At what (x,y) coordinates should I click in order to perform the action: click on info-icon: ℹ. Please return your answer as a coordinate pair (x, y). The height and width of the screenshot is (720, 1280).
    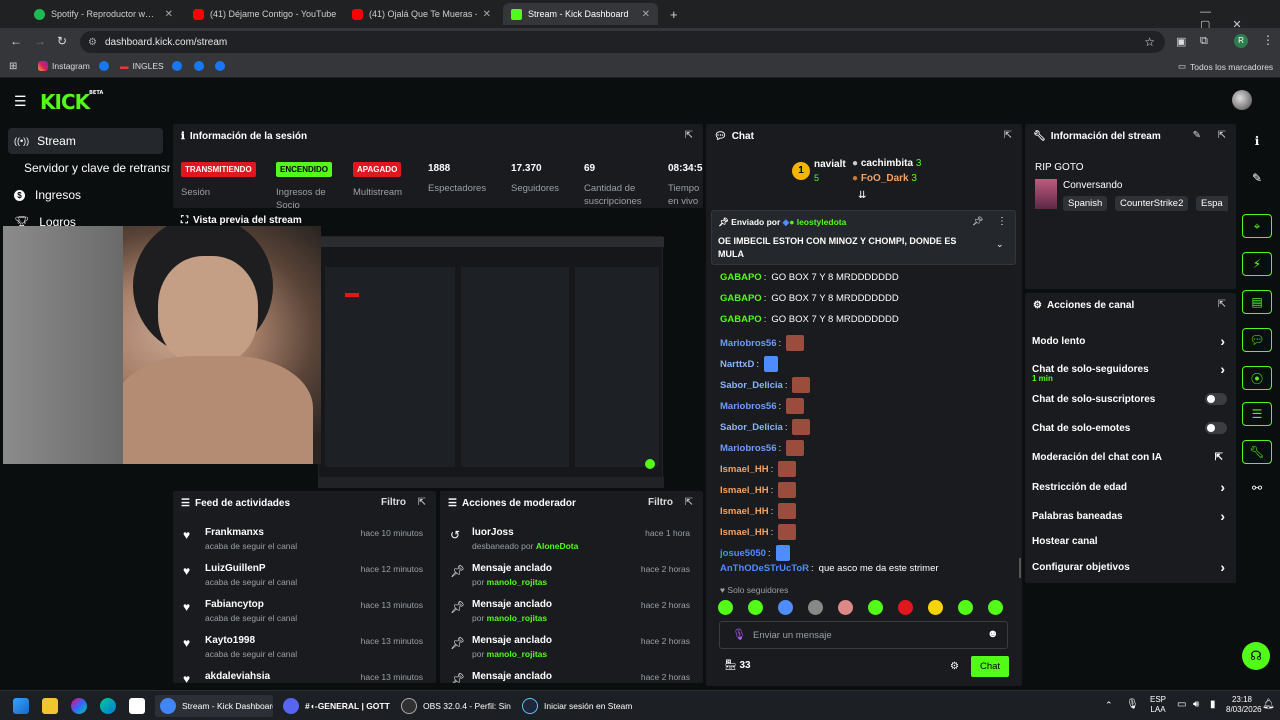
    Looking at the image, I should click on (1257, 141).